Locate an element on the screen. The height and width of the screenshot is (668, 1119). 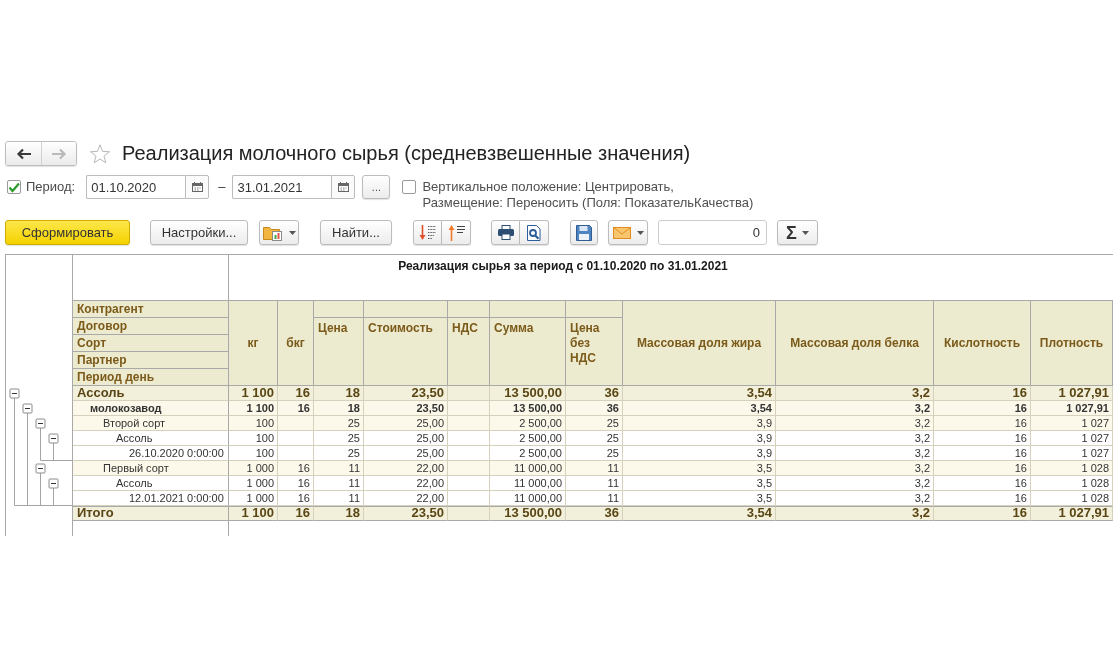
column-header: Массовая доля белка is located at coordinates (855, 343).